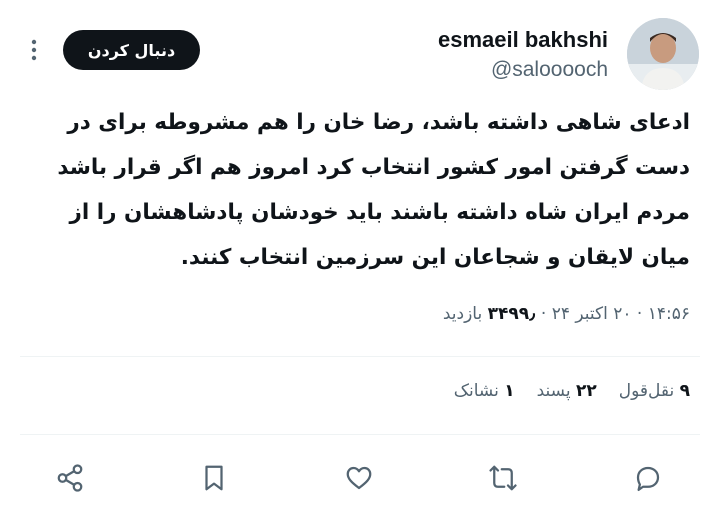 The width and height of the screenshot is (720, 507). I want to click on bookmarks-stat: ۱ نشانک, so click(484, 391).